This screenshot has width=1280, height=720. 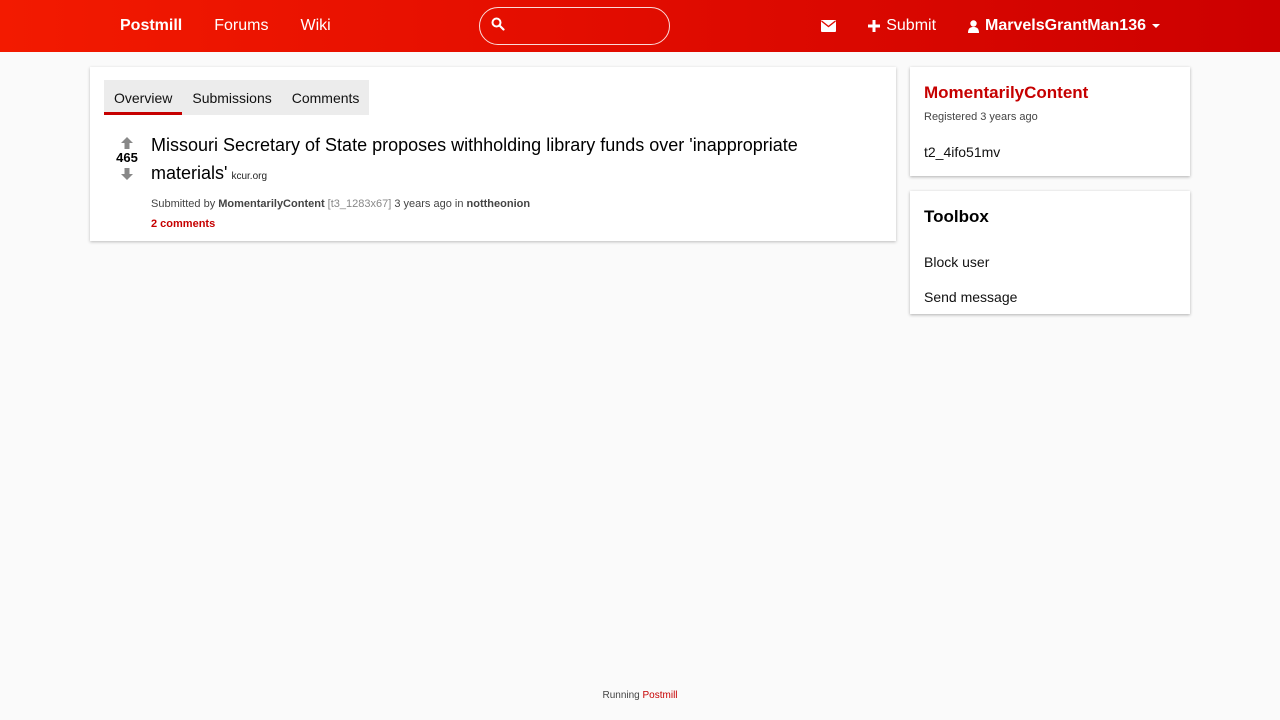 I want to click on submission-author-link: MomentarilyContent, so click(x=271, y=204).